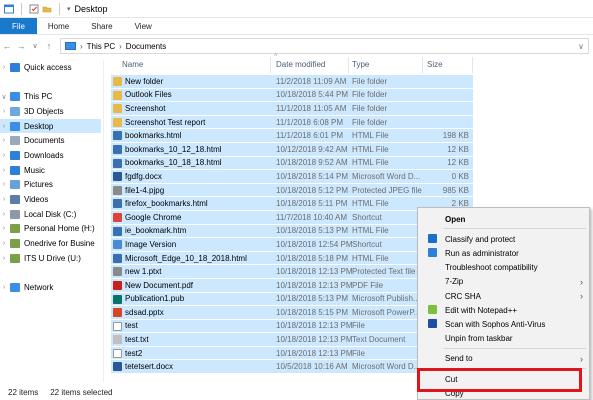  What do you see at coordinates (69, 9) in the screenshot?
I see `customize-toolbar-icon: ▾` at bounding box center [69, 9].